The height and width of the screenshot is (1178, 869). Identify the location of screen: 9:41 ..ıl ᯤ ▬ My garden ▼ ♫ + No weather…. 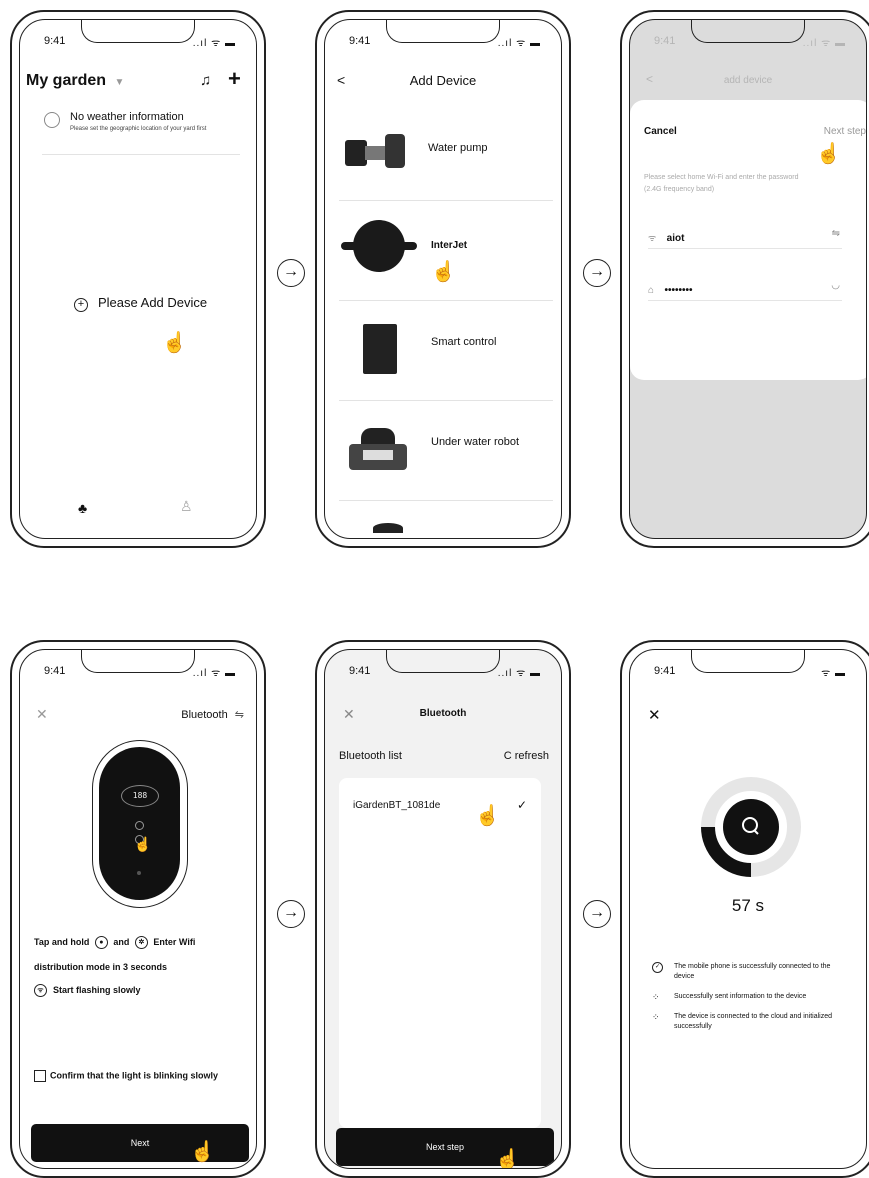
(138, 279).